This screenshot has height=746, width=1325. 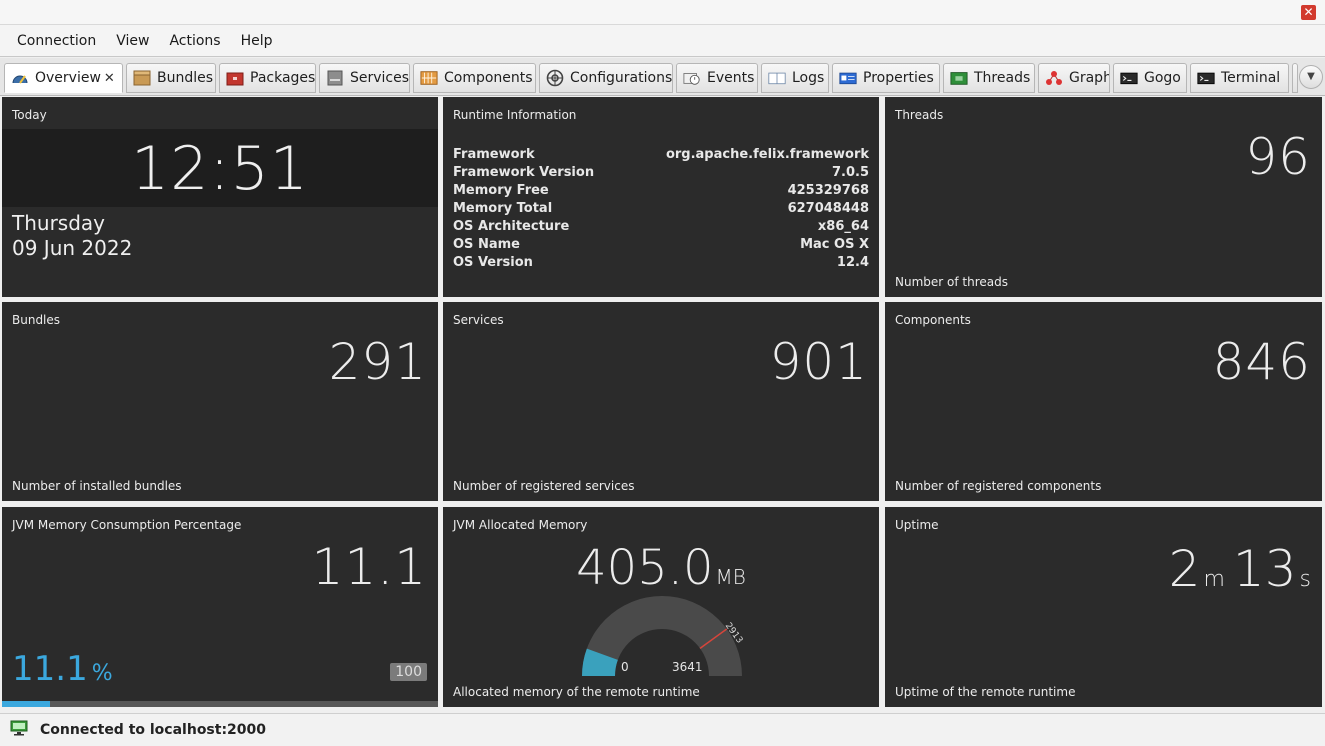 I want to click on clock-day: Thursday, so click(x=58, y=223).